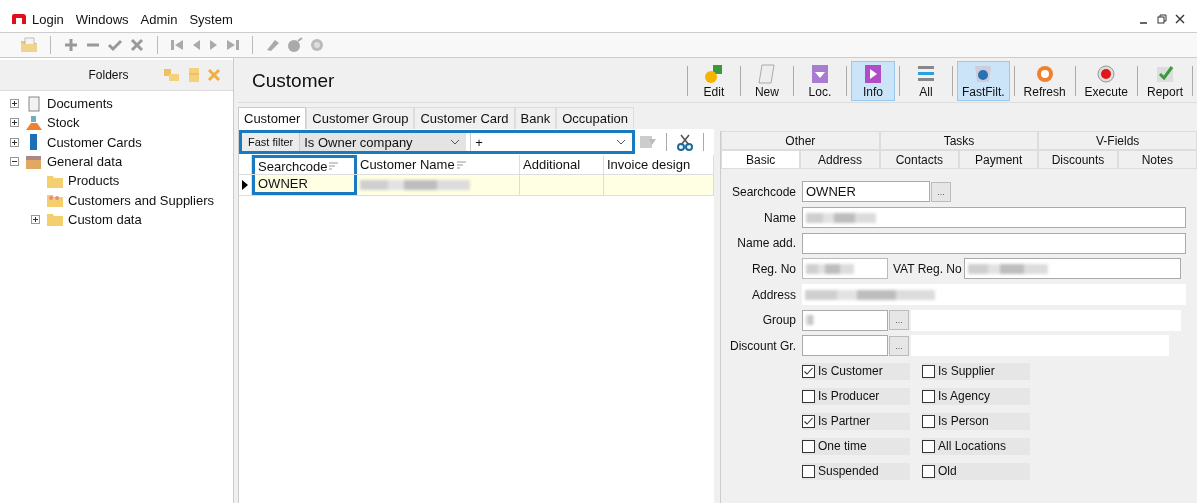 This screenshot has height=503, width=1197. Describe the element at coordinates (778, 320) in the screenshot. I see `field-label: Group` at that location.